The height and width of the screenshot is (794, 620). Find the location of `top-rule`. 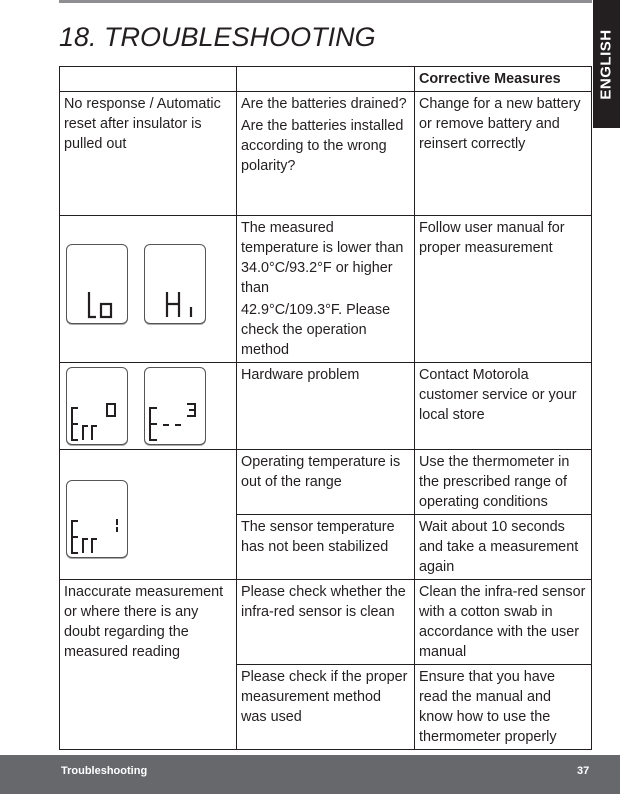

top-rule is located at coordinates (325, 1).